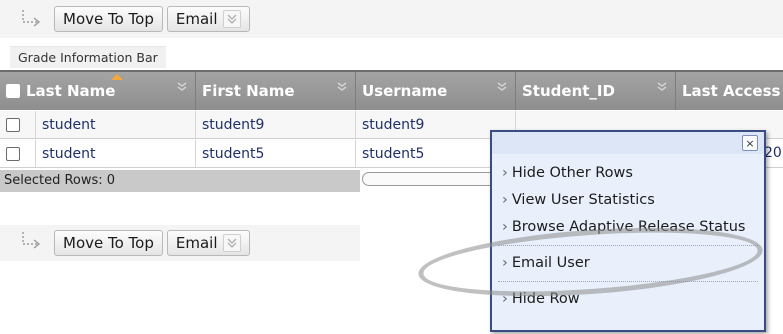  Describe the element at coordinates (276, 124) in the screenshot. I see `cell-first-name: student9` at that location.